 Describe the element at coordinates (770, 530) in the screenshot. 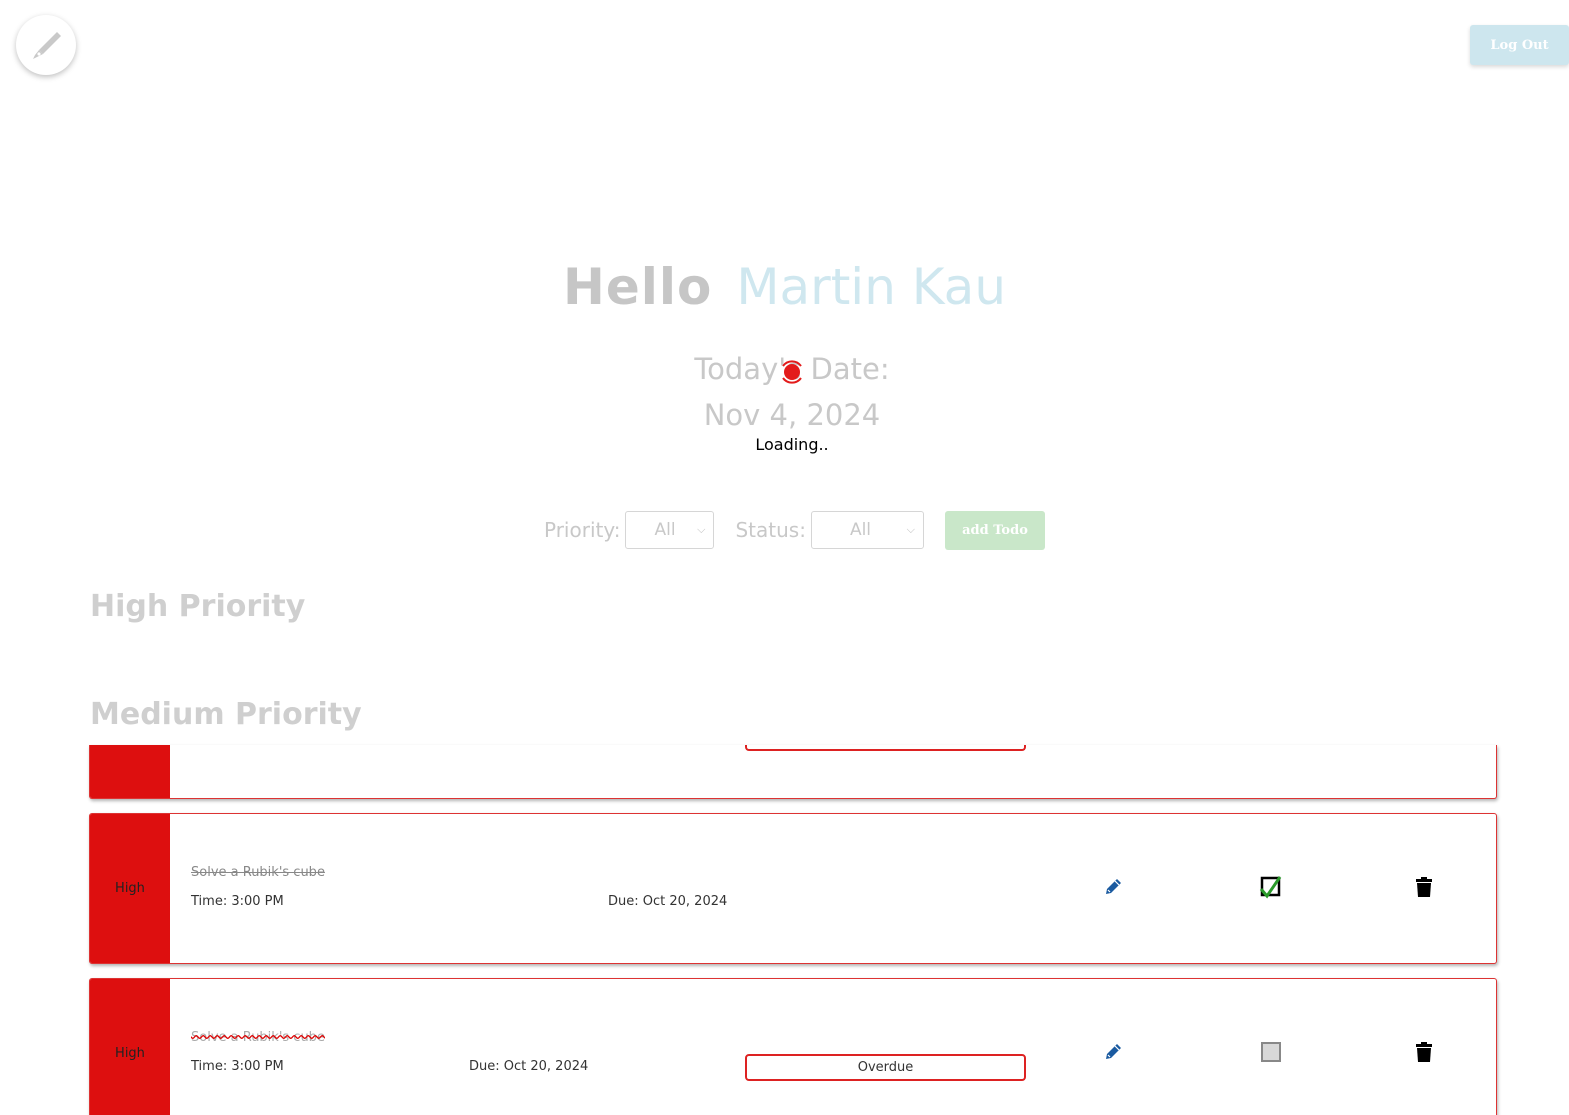

I see `status-filter-label: Status:` at that location.